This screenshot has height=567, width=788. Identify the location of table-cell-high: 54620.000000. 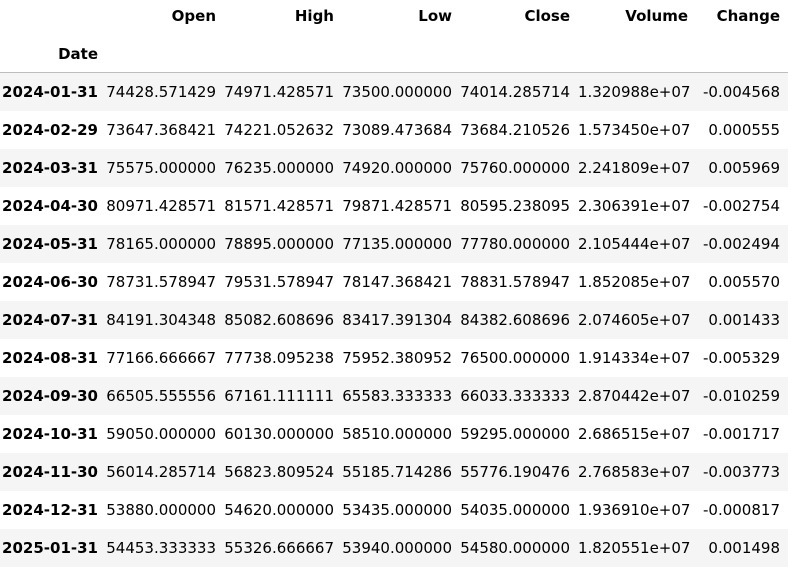
(279, 509).